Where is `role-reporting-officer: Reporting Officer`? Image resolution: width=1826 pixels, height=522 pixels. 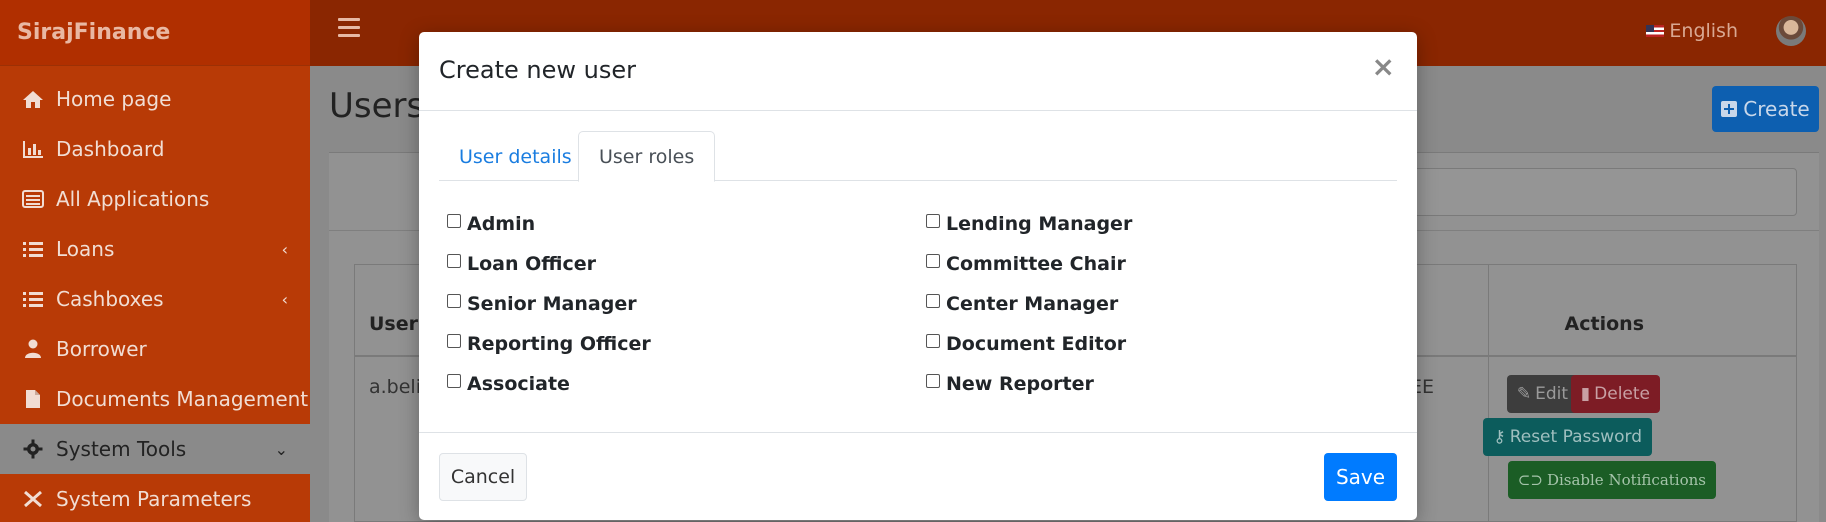
role-reporting-officer: Reporting Officer is located at coordinates (549, 344).